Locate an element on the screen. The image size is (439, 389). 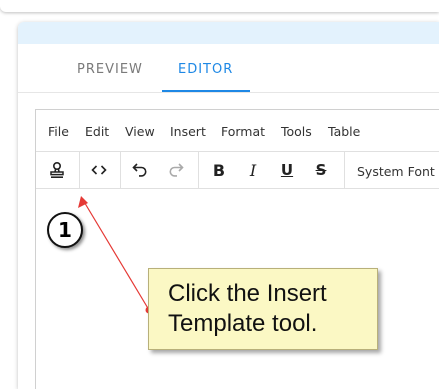
strikethrough-icon: S is located at coordinates (321, 170).